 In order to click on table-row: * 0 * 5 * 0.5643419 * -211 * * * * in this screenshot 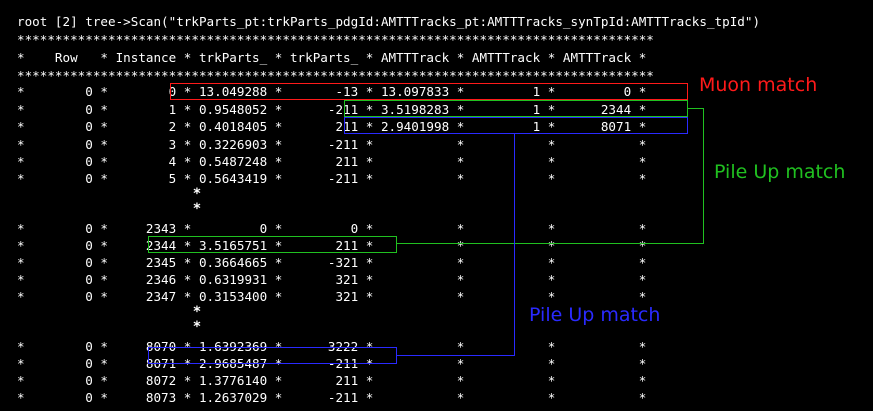, I will do `click(332, 178)`.